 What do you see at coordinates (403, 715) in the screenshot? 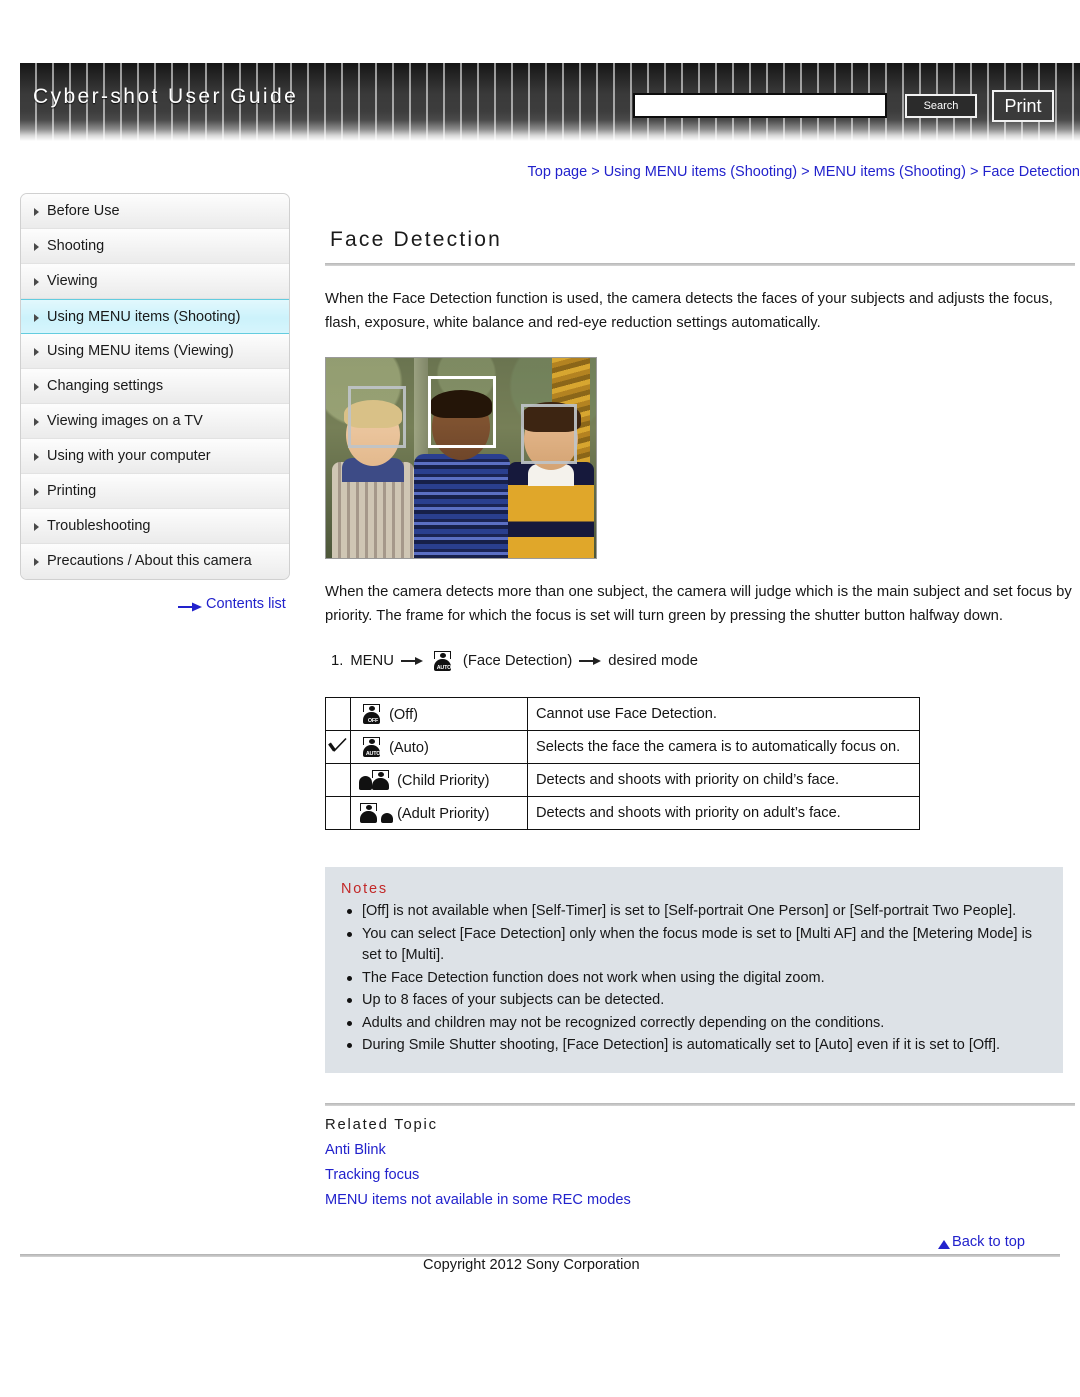
I see `mode-label: (Off)` at bounding box center [403, 715].